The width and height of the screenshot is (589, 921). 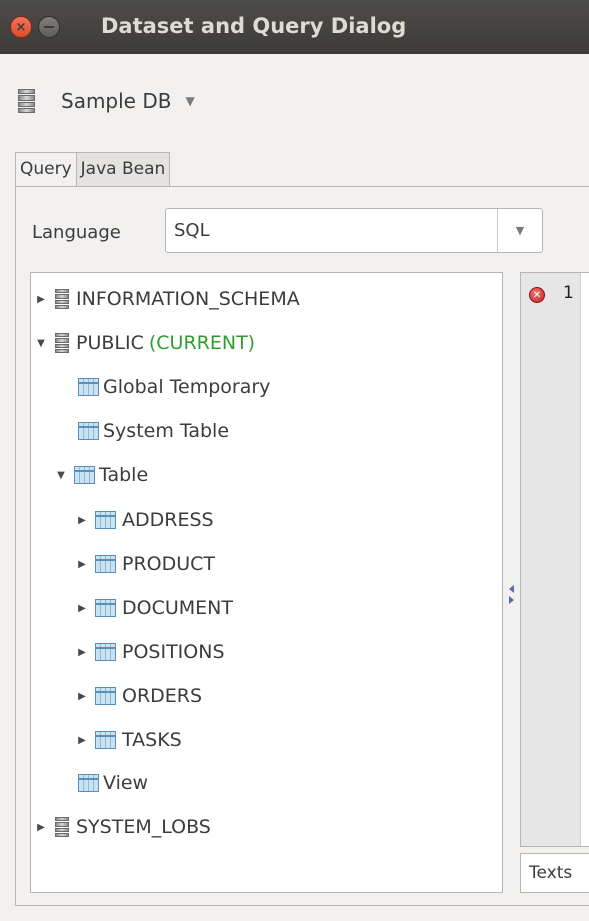 What do you see at coordinates (143, 827) in the screenshot?
I see `tree-node-label: SYSTEM_LOBS` at bounding box center [143, 827].